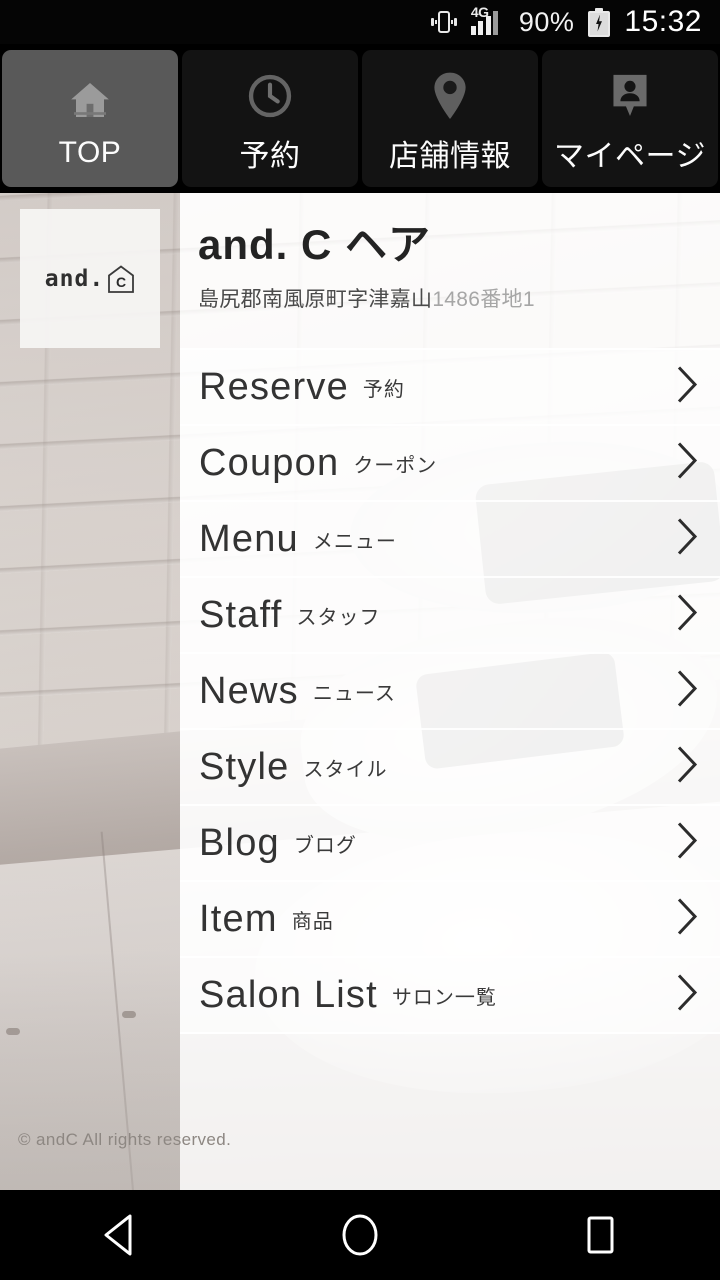 The height and width of the screenshot is (1280, 720). Describe the element at coordinates (600, 1235) in the screenshot. I see `recents-square-icon` at that location.